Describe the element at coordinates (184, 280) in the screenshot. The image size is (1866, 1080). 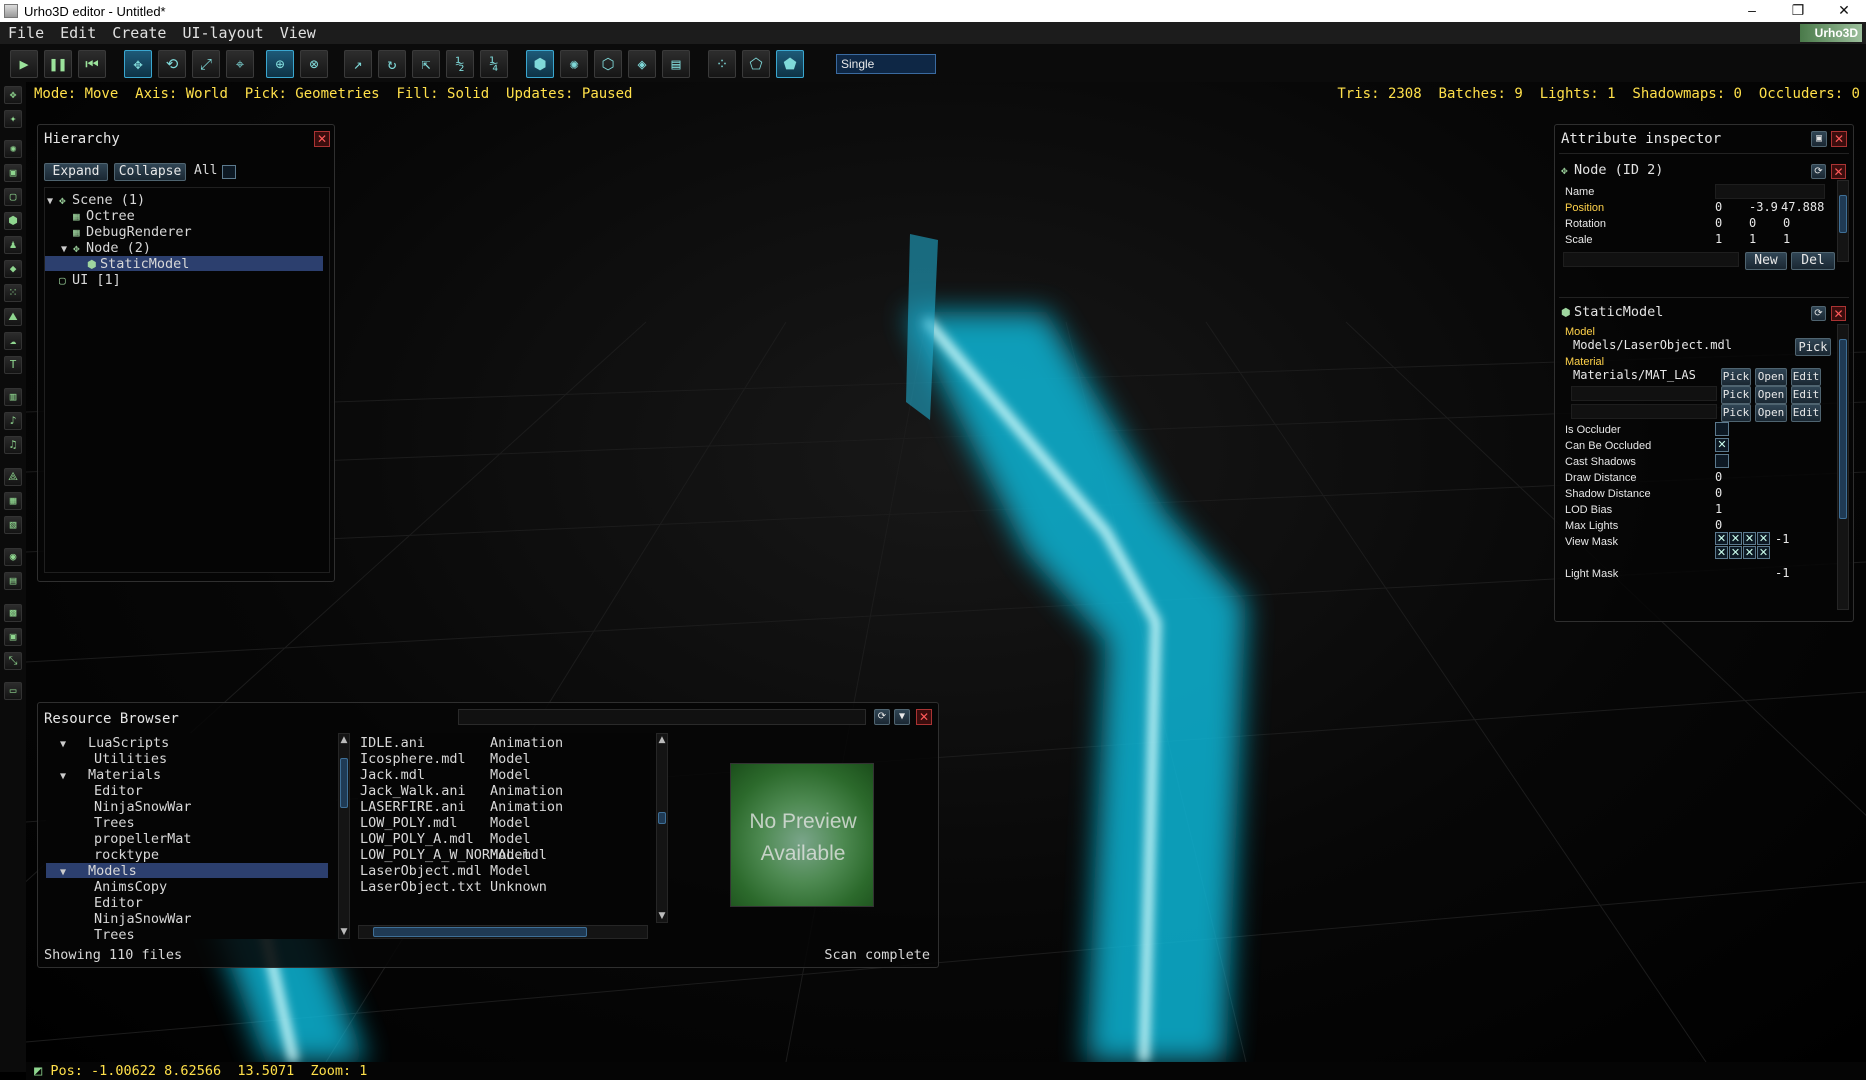
I see `hierarchy-item: ▢ UI [1]` at that location.